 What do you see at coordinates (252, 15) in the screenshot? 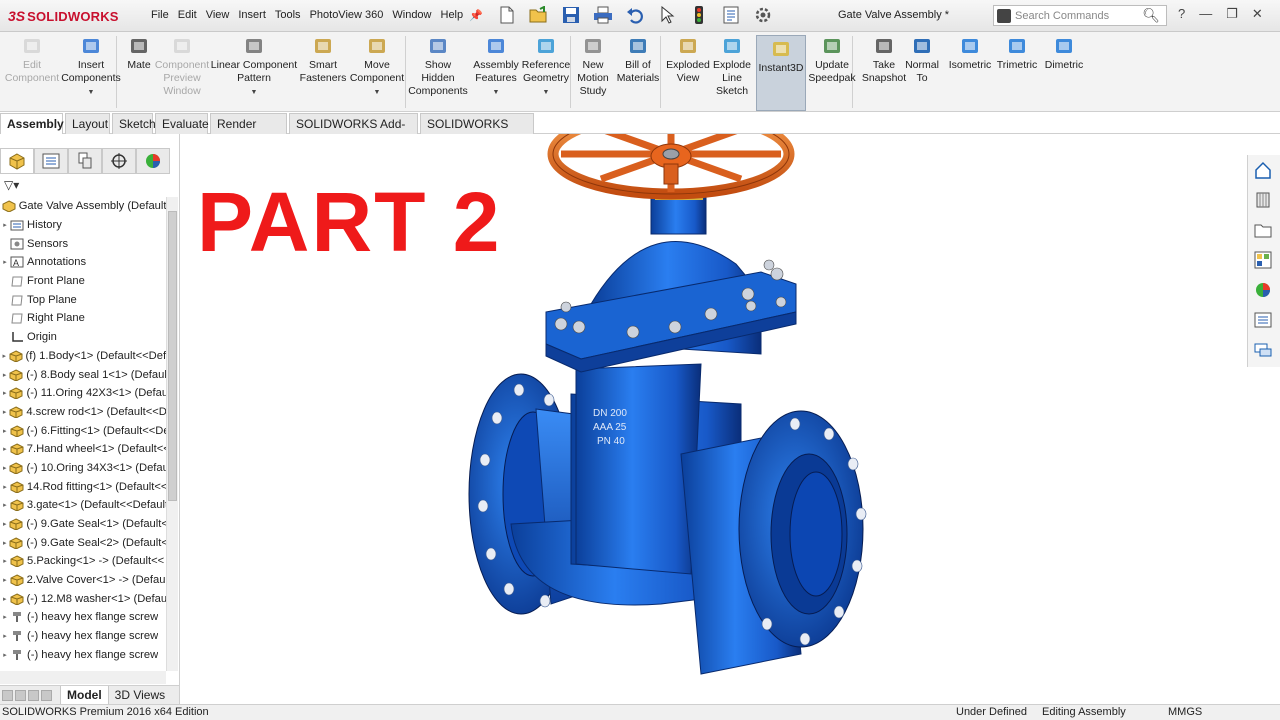
I see `menu-insert: Insert` at bounding box center [252, 15].